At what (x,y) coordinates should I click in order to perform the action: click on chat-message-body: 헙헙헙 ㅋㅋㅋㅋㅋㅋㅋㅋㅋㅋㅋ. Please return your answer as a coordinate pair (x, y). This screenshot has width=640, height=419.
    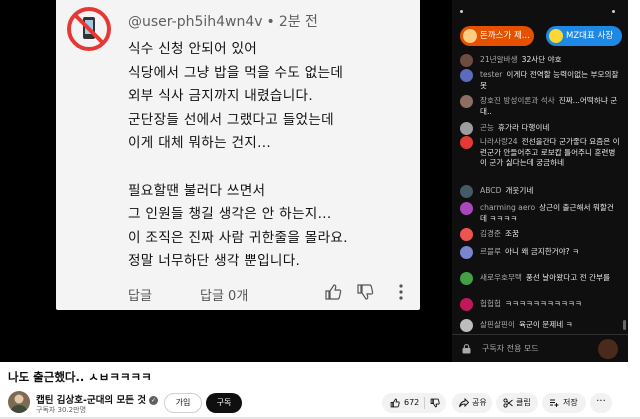
    Looking at the image, I should click on (550, 304).